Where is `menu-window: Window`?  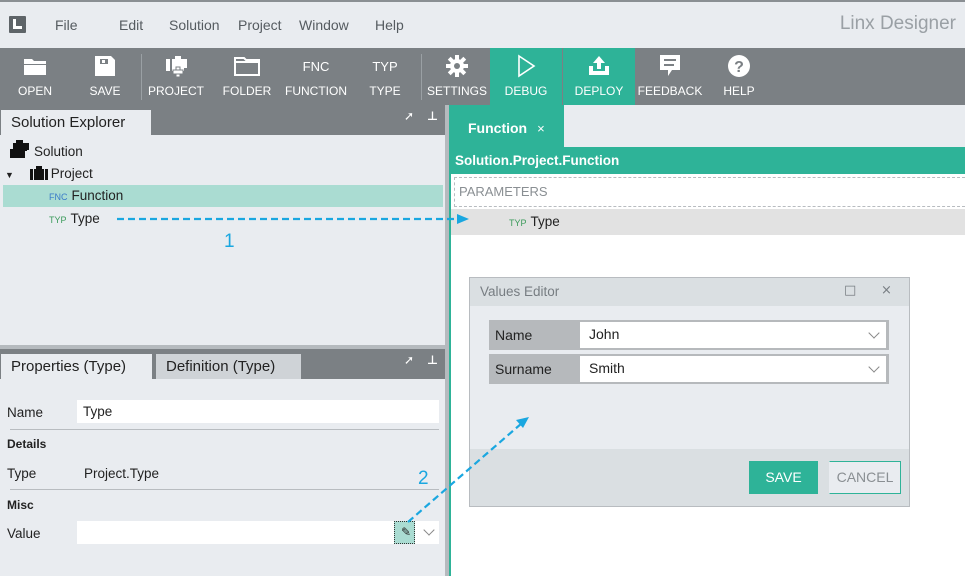 menu-window: Window is located at coordinates (324, 25).